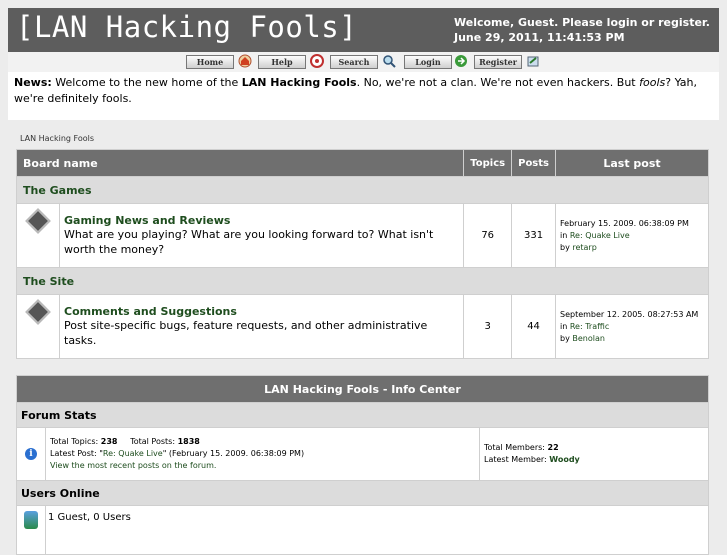  Describe the element at coordinates (377, 530) in the screenshot. I see `users-online-text: 1 Guest, 0 Users` at that location.